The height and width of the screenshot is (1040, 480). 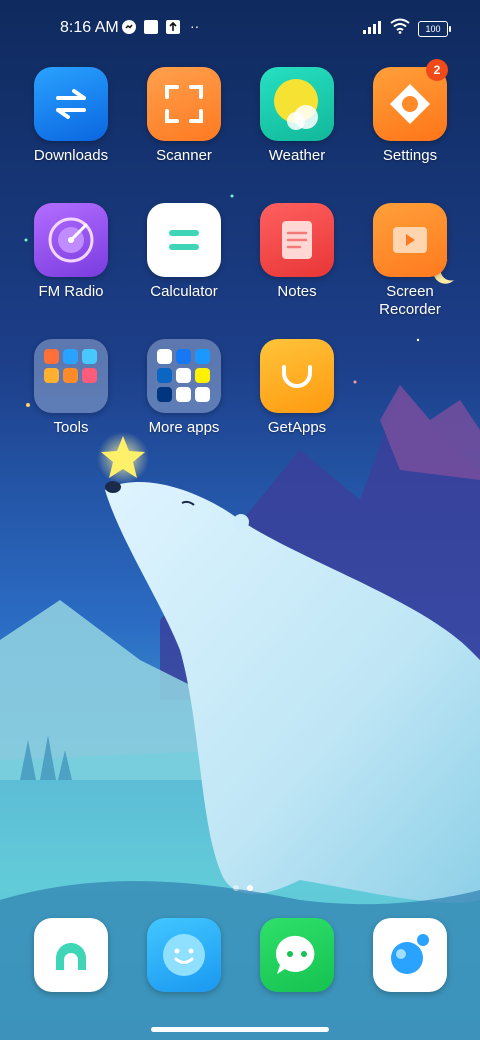 I want to click on app-label: Tools, so click(x=71, y=427).